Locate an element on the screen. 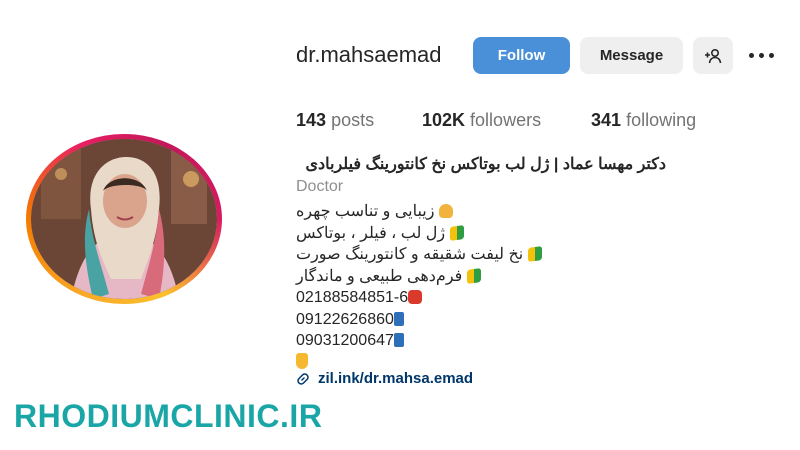 Image resolution: width=800 pixels, height=450 pixels. avatar is located at coordinates (124, 219).